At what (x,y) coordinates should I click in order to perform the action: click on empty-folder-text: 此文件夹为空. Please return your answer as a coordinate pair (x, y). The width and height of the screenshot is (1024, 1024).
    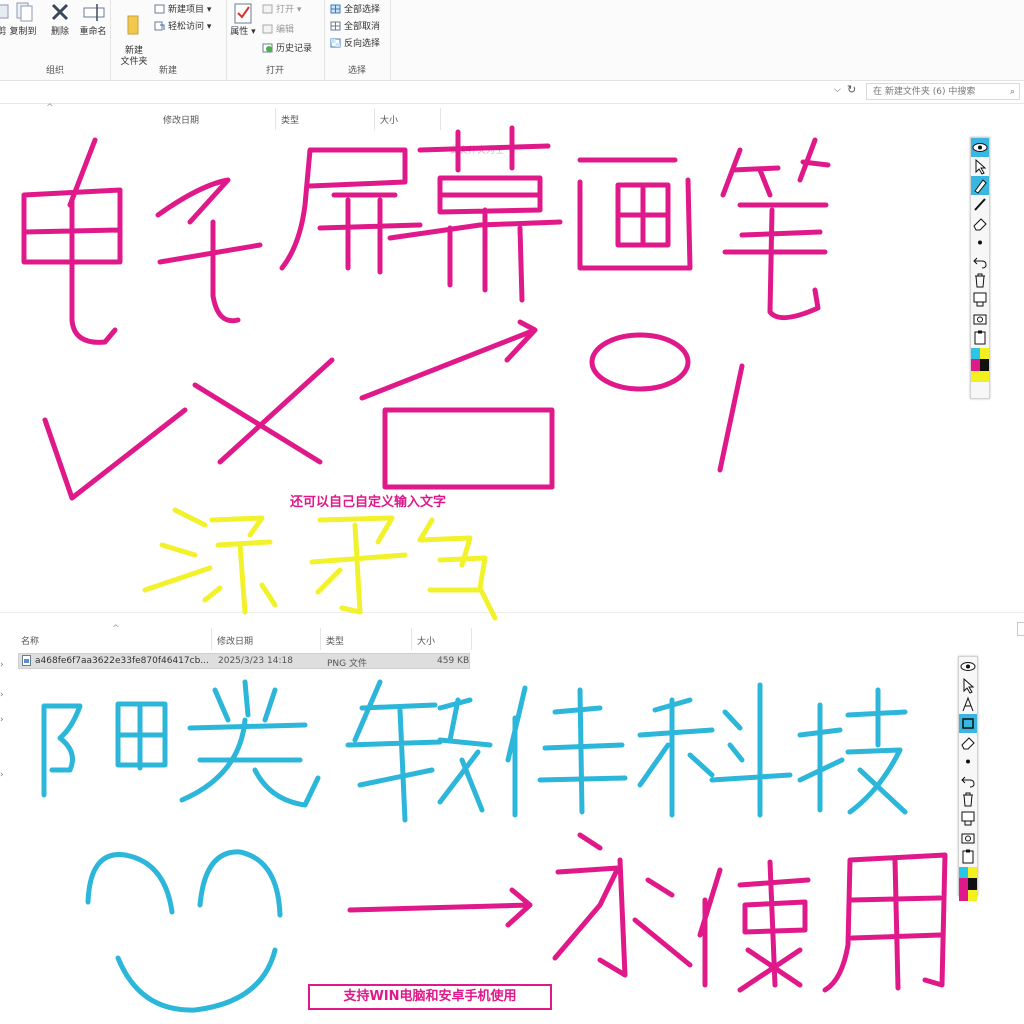
    Looking at the image, I should click on (477, 151).